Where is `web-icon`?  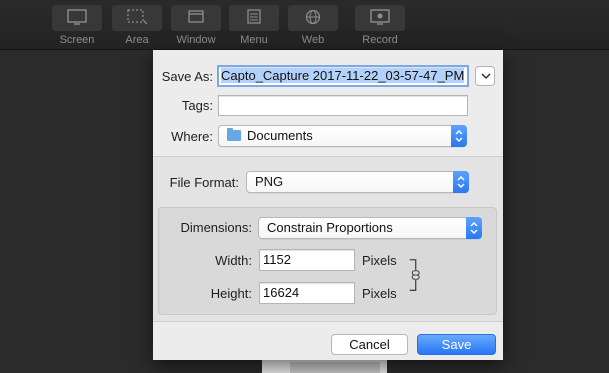 web-icon is located at coordinates (313, 18).